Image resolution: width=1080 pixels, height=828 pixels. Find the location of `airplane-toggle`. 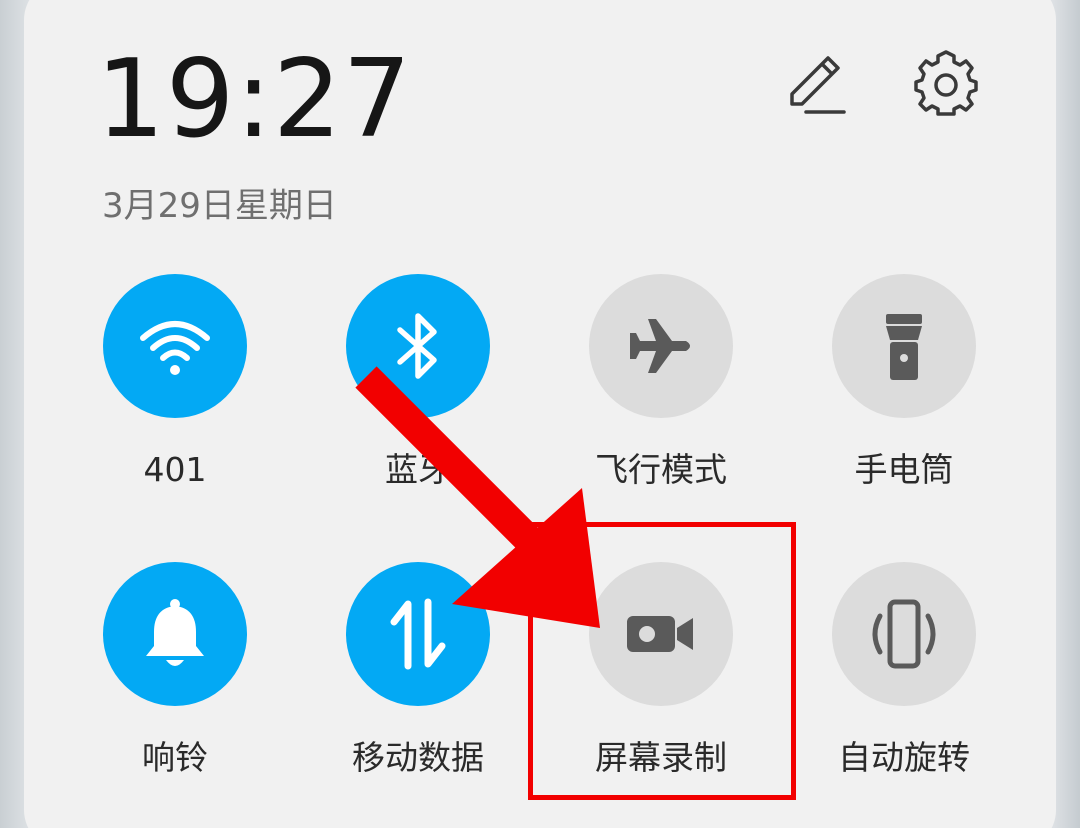

airplane-toggle is located at coordinates (661, 346).